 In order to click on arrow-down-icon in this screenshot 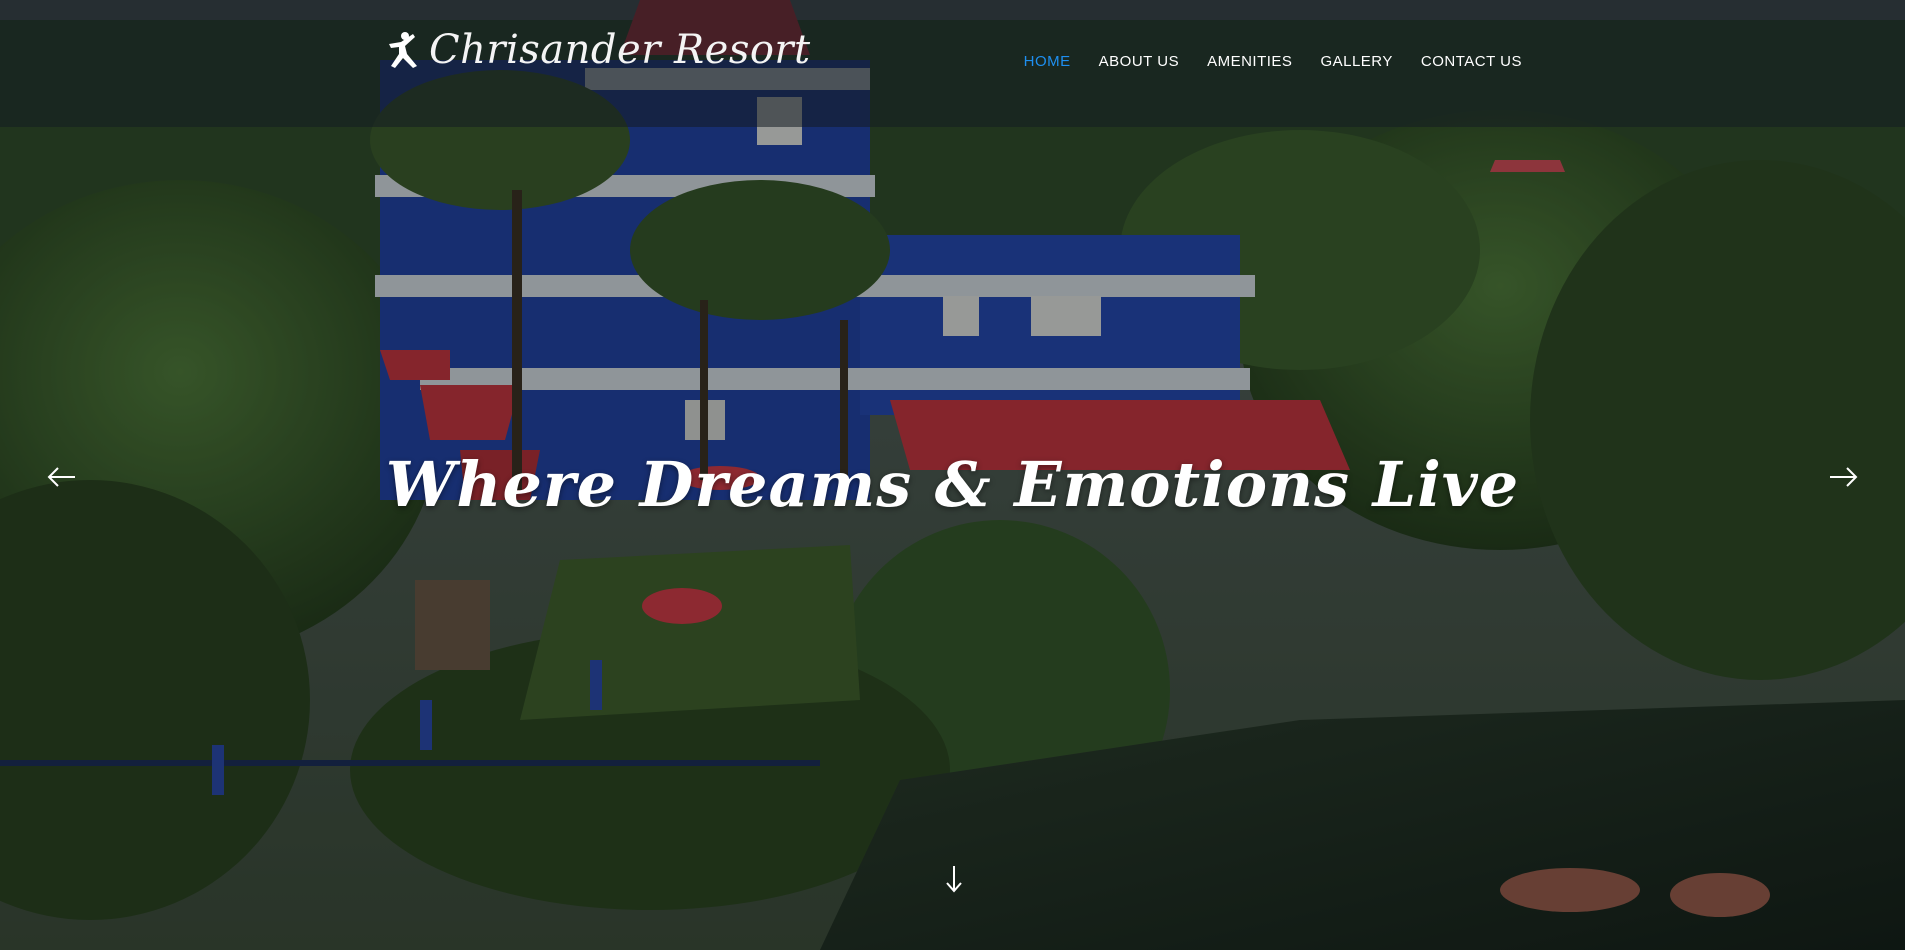, I will do `click(954, 879)`.